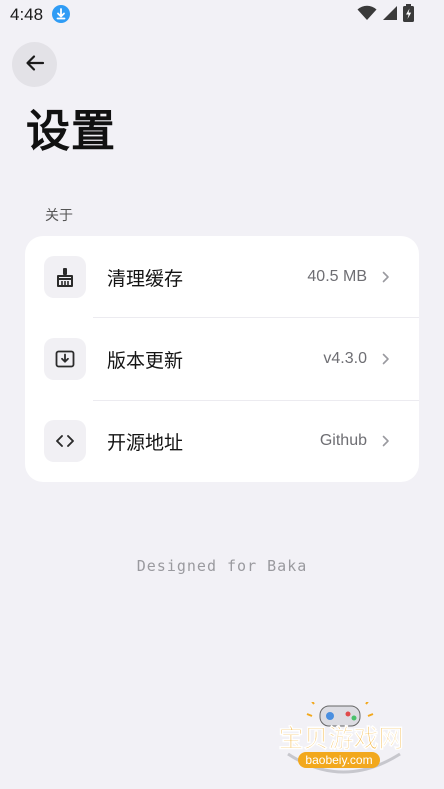 This screenshot has width=444, height=789. I want to click on settings-item-clear-cache: 清理缓存 40.5 MB, so click(222, 277).